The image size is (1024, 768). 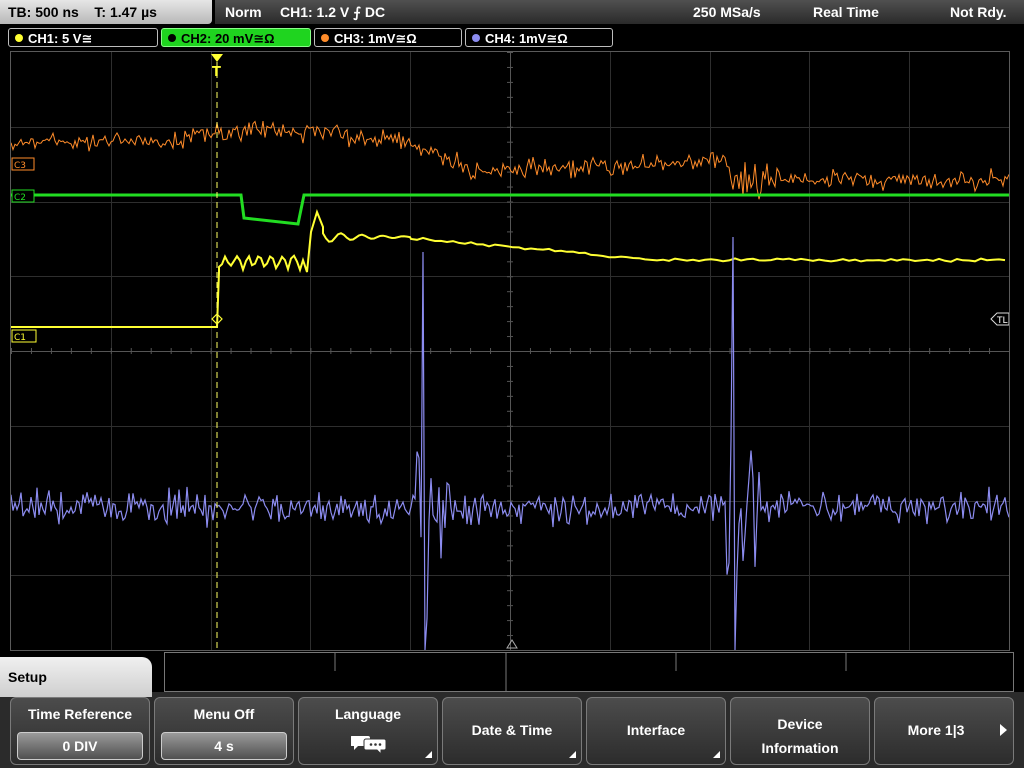 I want to click on interface-button: Interface, so click(x=656, y=731).